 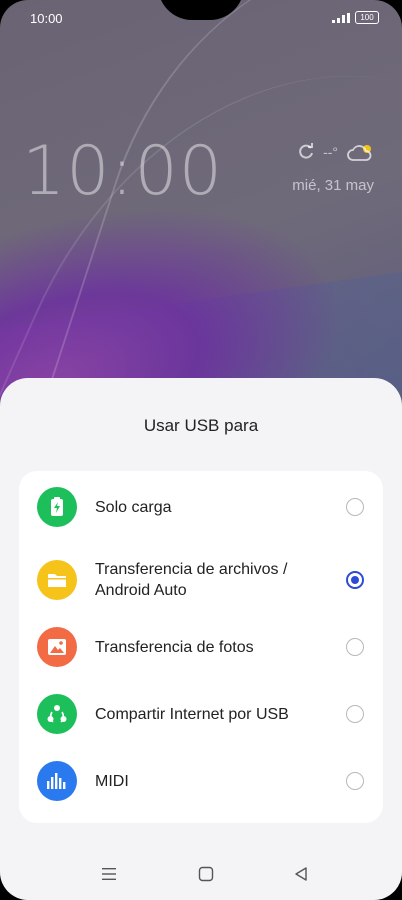 I want to click on battery-icon: 100, so click(x=367, y=17).